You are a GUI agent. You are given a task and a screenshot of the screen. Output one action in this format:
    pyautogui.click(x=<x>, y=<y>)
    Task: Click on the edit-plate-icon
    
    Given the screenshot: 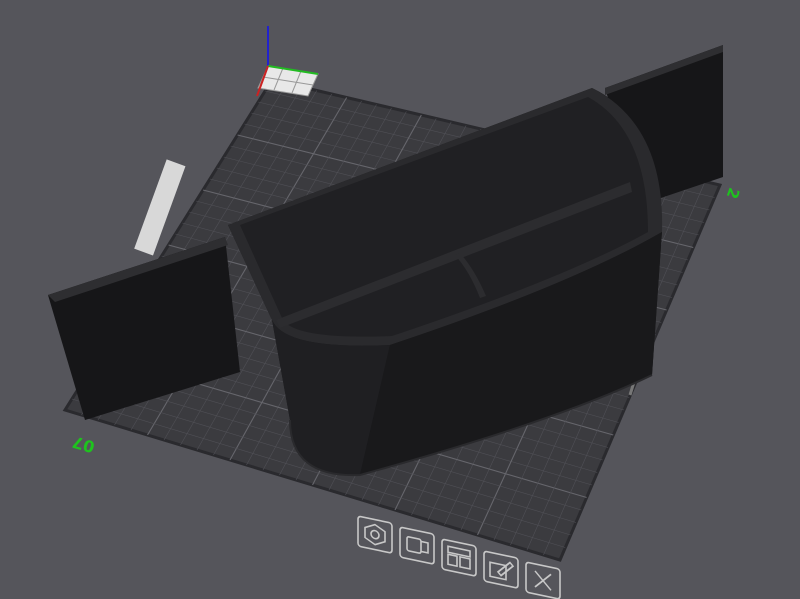 What is the action you would take?
    pyautogui.click(x=501, y=569)
    